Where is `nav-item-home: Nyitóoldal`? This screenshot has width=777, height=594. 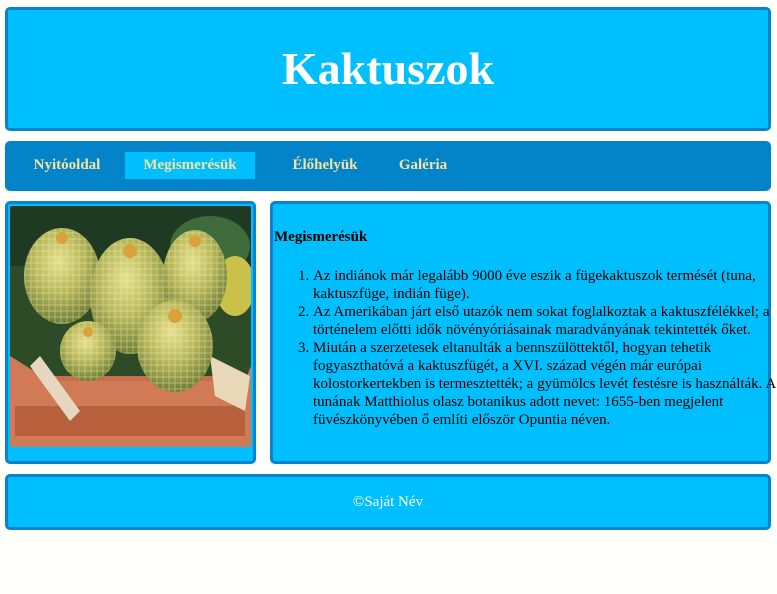 nav-item-home: Nyitóoldal is located at coordinates (67, 165).